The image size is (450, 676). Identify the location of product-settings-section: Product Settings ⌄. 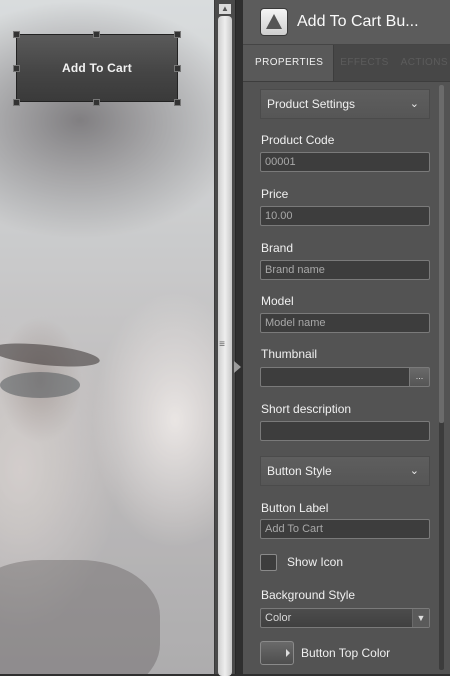
(345, 104).